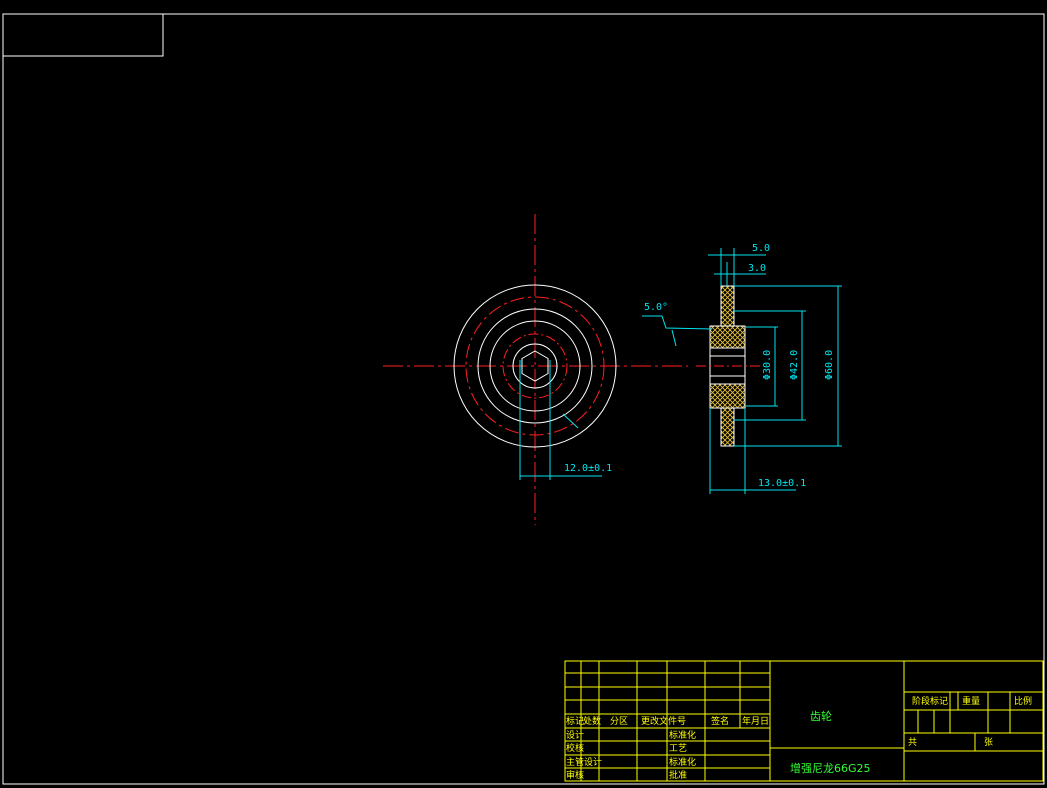  Describe the element at coordinates (782, 483) in the screenshot. I see `total-width-text: 13.0±0.1` at that location.